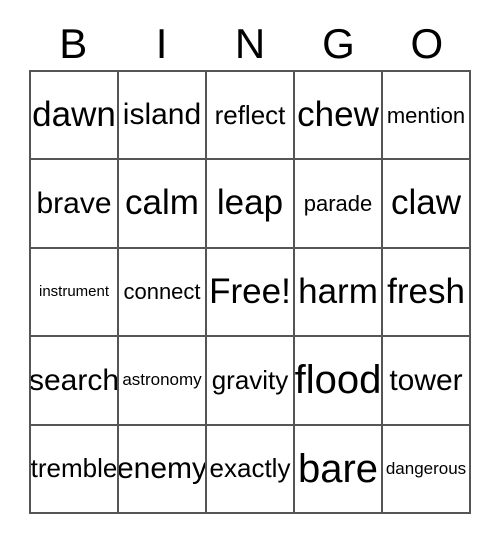 This screenshot has height=544, width=500. I want to click on bingo-cell-label: dangerous, so click(426, 468).